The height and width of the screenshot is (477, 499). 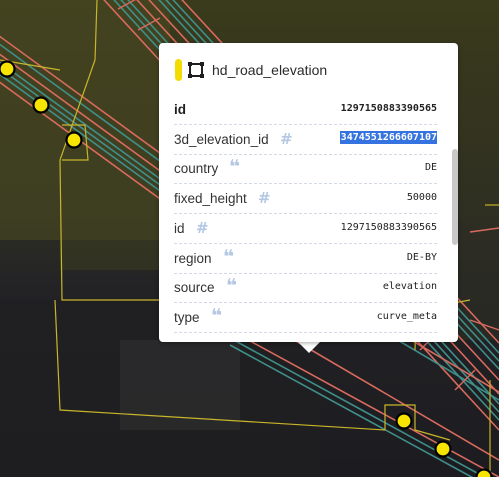 I want to click on scrollbar, so click(x=455, y=197).